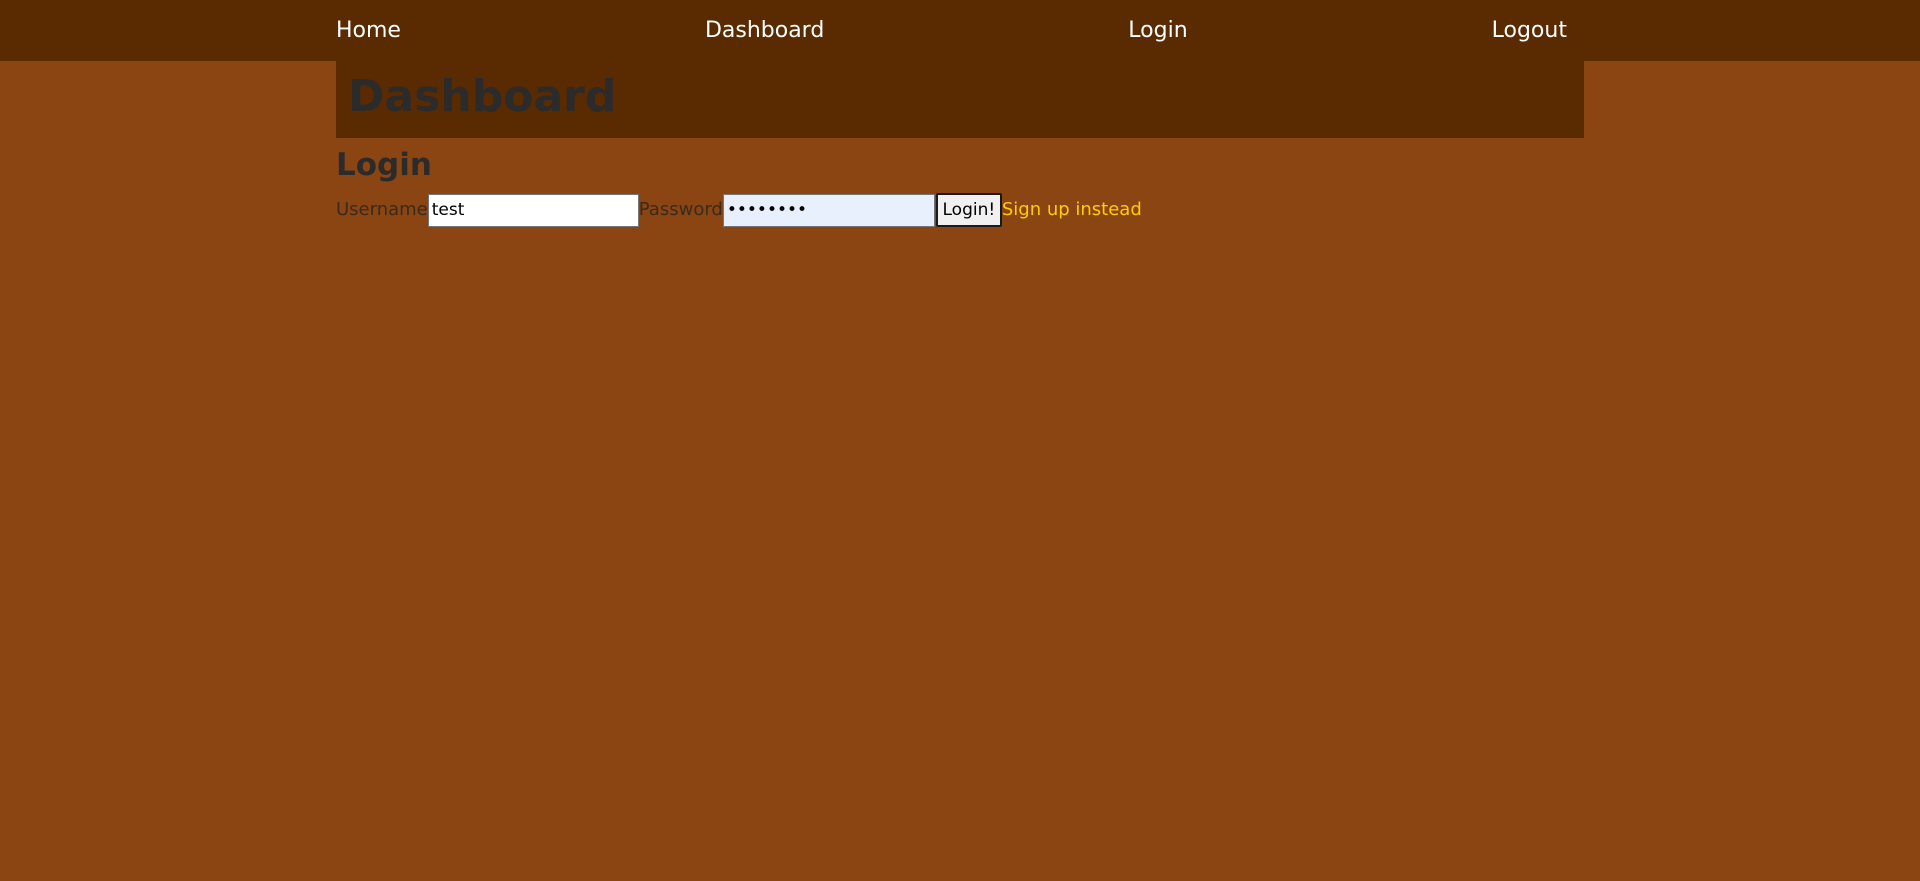 The image size is (1920, 881). What do you see at coordinates (680, 209) in the screenshot?
I see `password-label: Password` at bounding box center [680, 209].